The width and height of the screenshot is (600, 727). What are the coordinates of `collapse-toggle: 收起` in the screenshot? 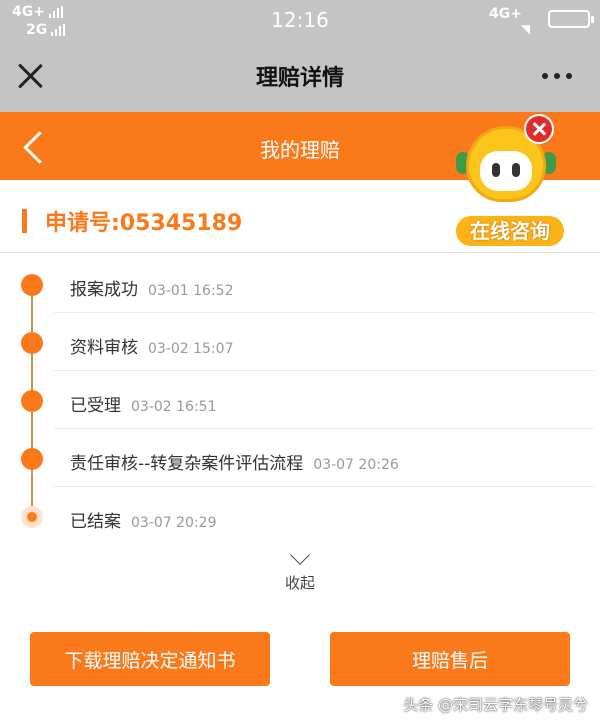 It's located at (300, 570).